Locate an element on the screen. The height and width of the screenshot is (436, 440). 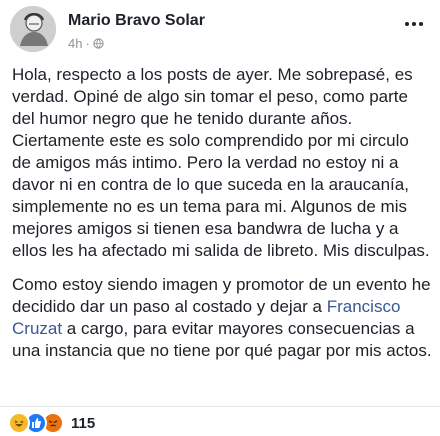
post-meta: 4h · is located at coordinates (86, 43).